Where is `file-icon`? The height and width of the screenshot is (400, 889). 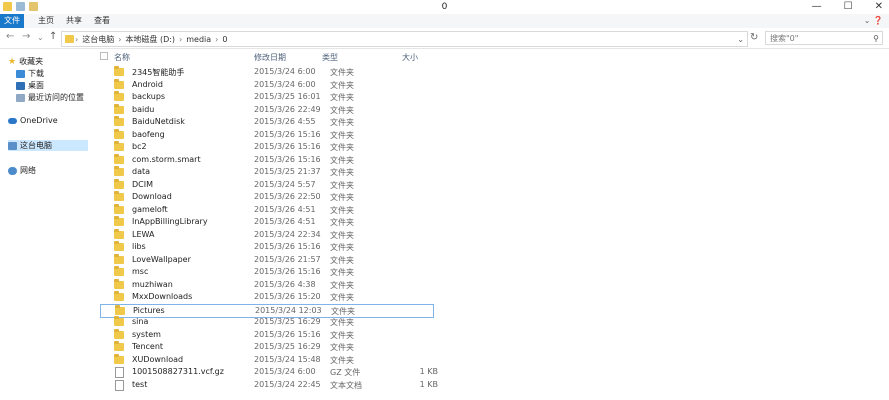
file-icon is located at coordinates (119, 372).